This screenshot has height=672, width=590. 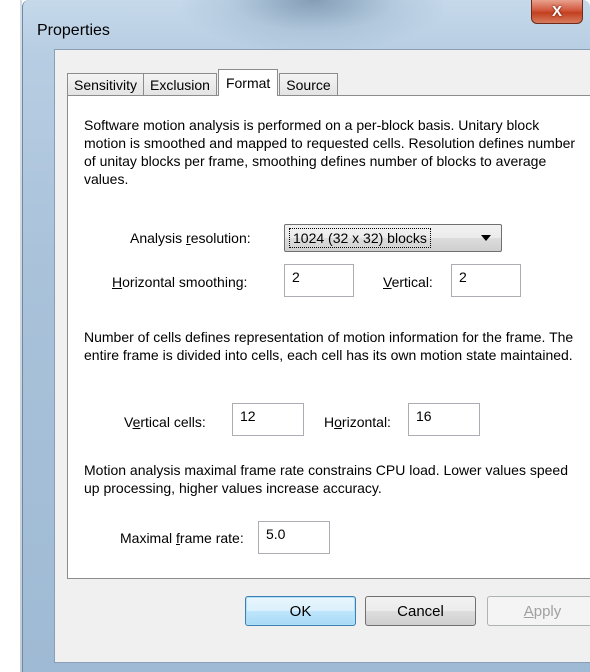 I want to click on vertical-cells-label: Vertical cells:, so click(x=165, y=422).